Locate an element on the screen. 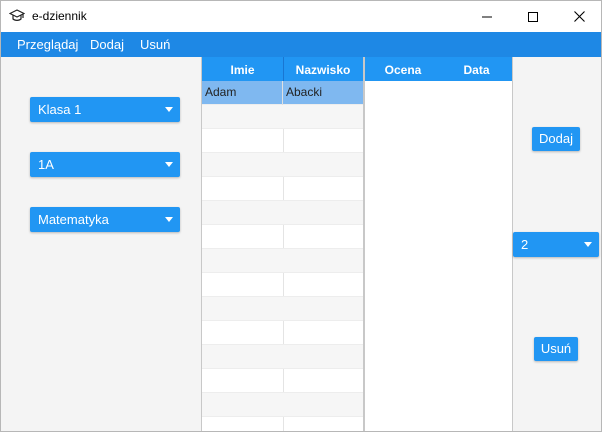 This screenshot has width=602, height=432. add-grade-button: Dodaj is located at coordinates (556, 139).